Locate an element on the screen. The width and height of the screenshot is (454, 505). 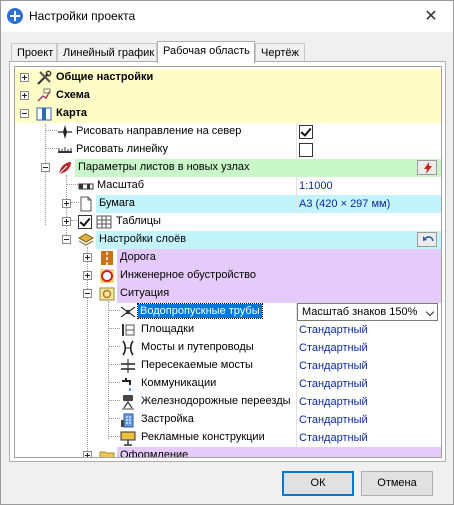
tree-row-design: Оформление is located at coordinates (228, 452).